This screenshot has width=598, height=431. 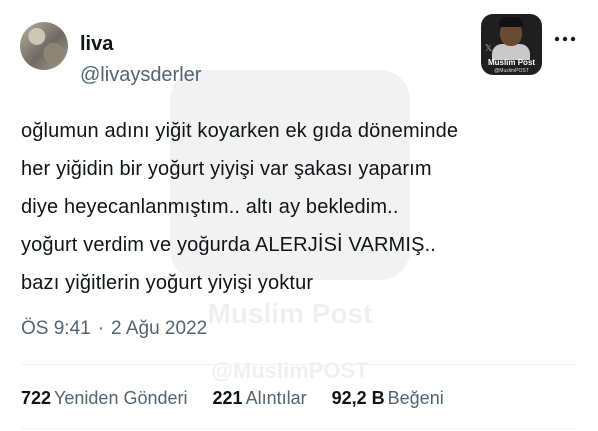 I want to click on retweets-stat: 722 Yeniden Gönderi, so click(x=104, y=398).